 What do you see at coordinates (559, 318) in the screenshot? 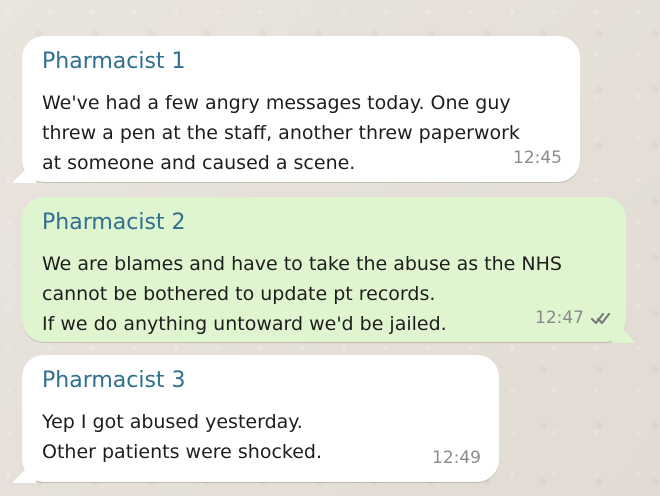
I see `message-timestamp: 12:47` at bounding box center [559, 318].